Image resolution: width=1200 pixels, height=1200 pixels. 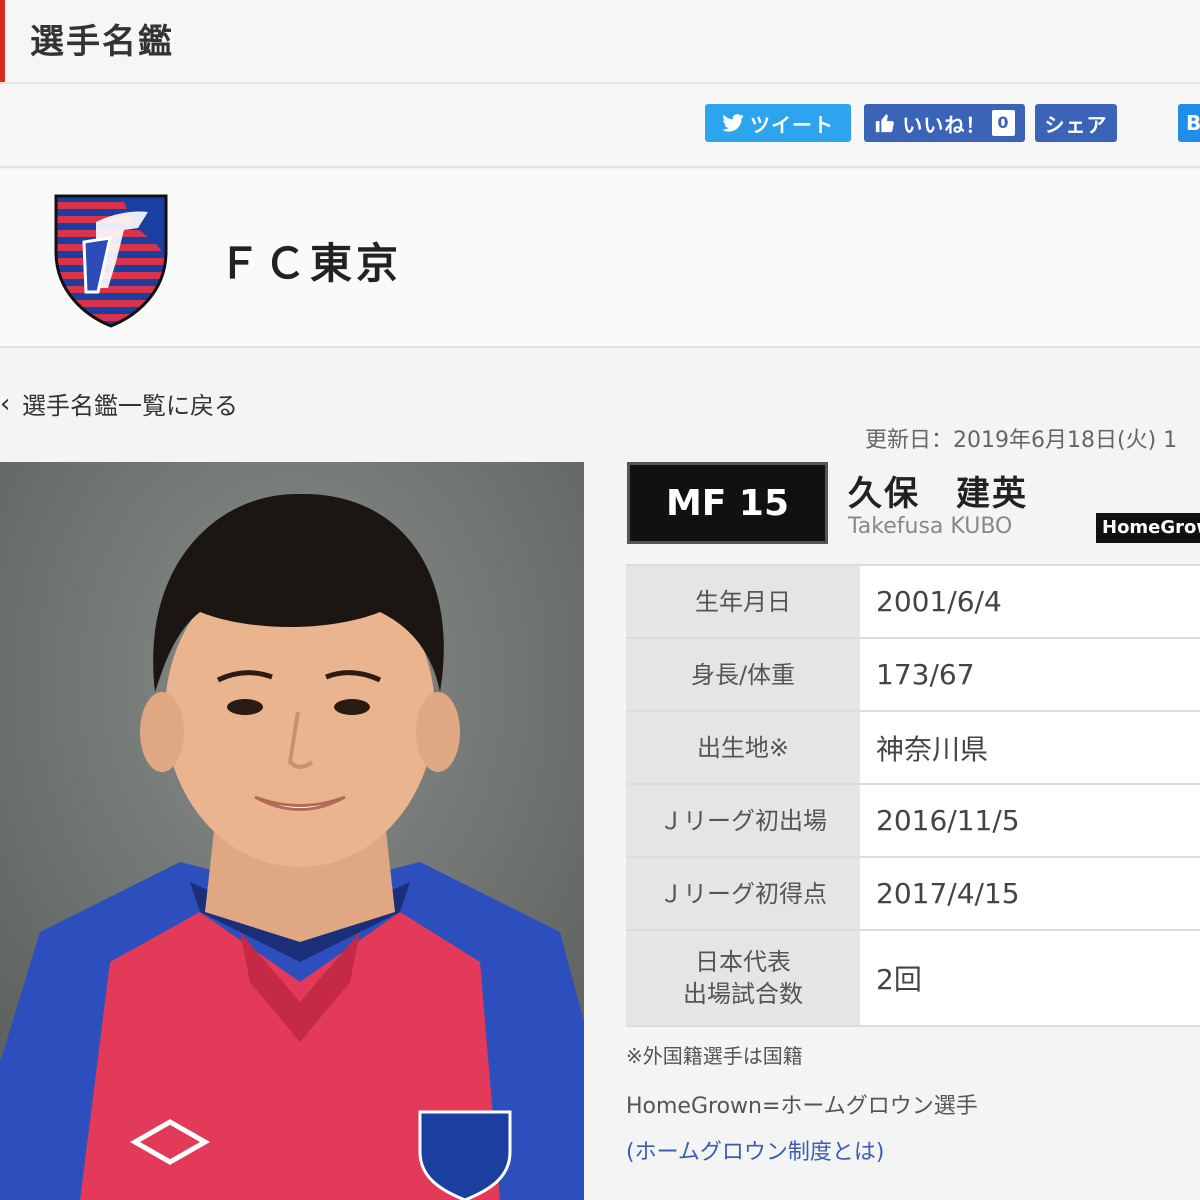 I want to click on tweet-label: ツイート, so click(x=792, y=124).